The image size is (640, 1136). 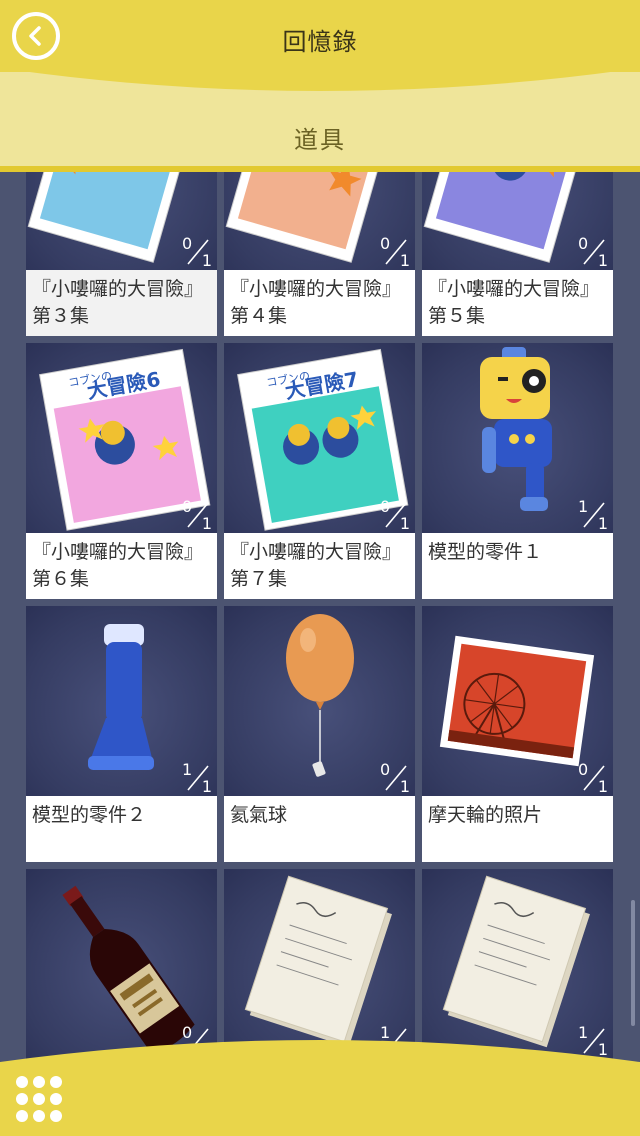 I want to click on item-card: 大冒險7 コブンの 01 『小嘍囉的大冒險』第７集, so click(x=319, y=471).